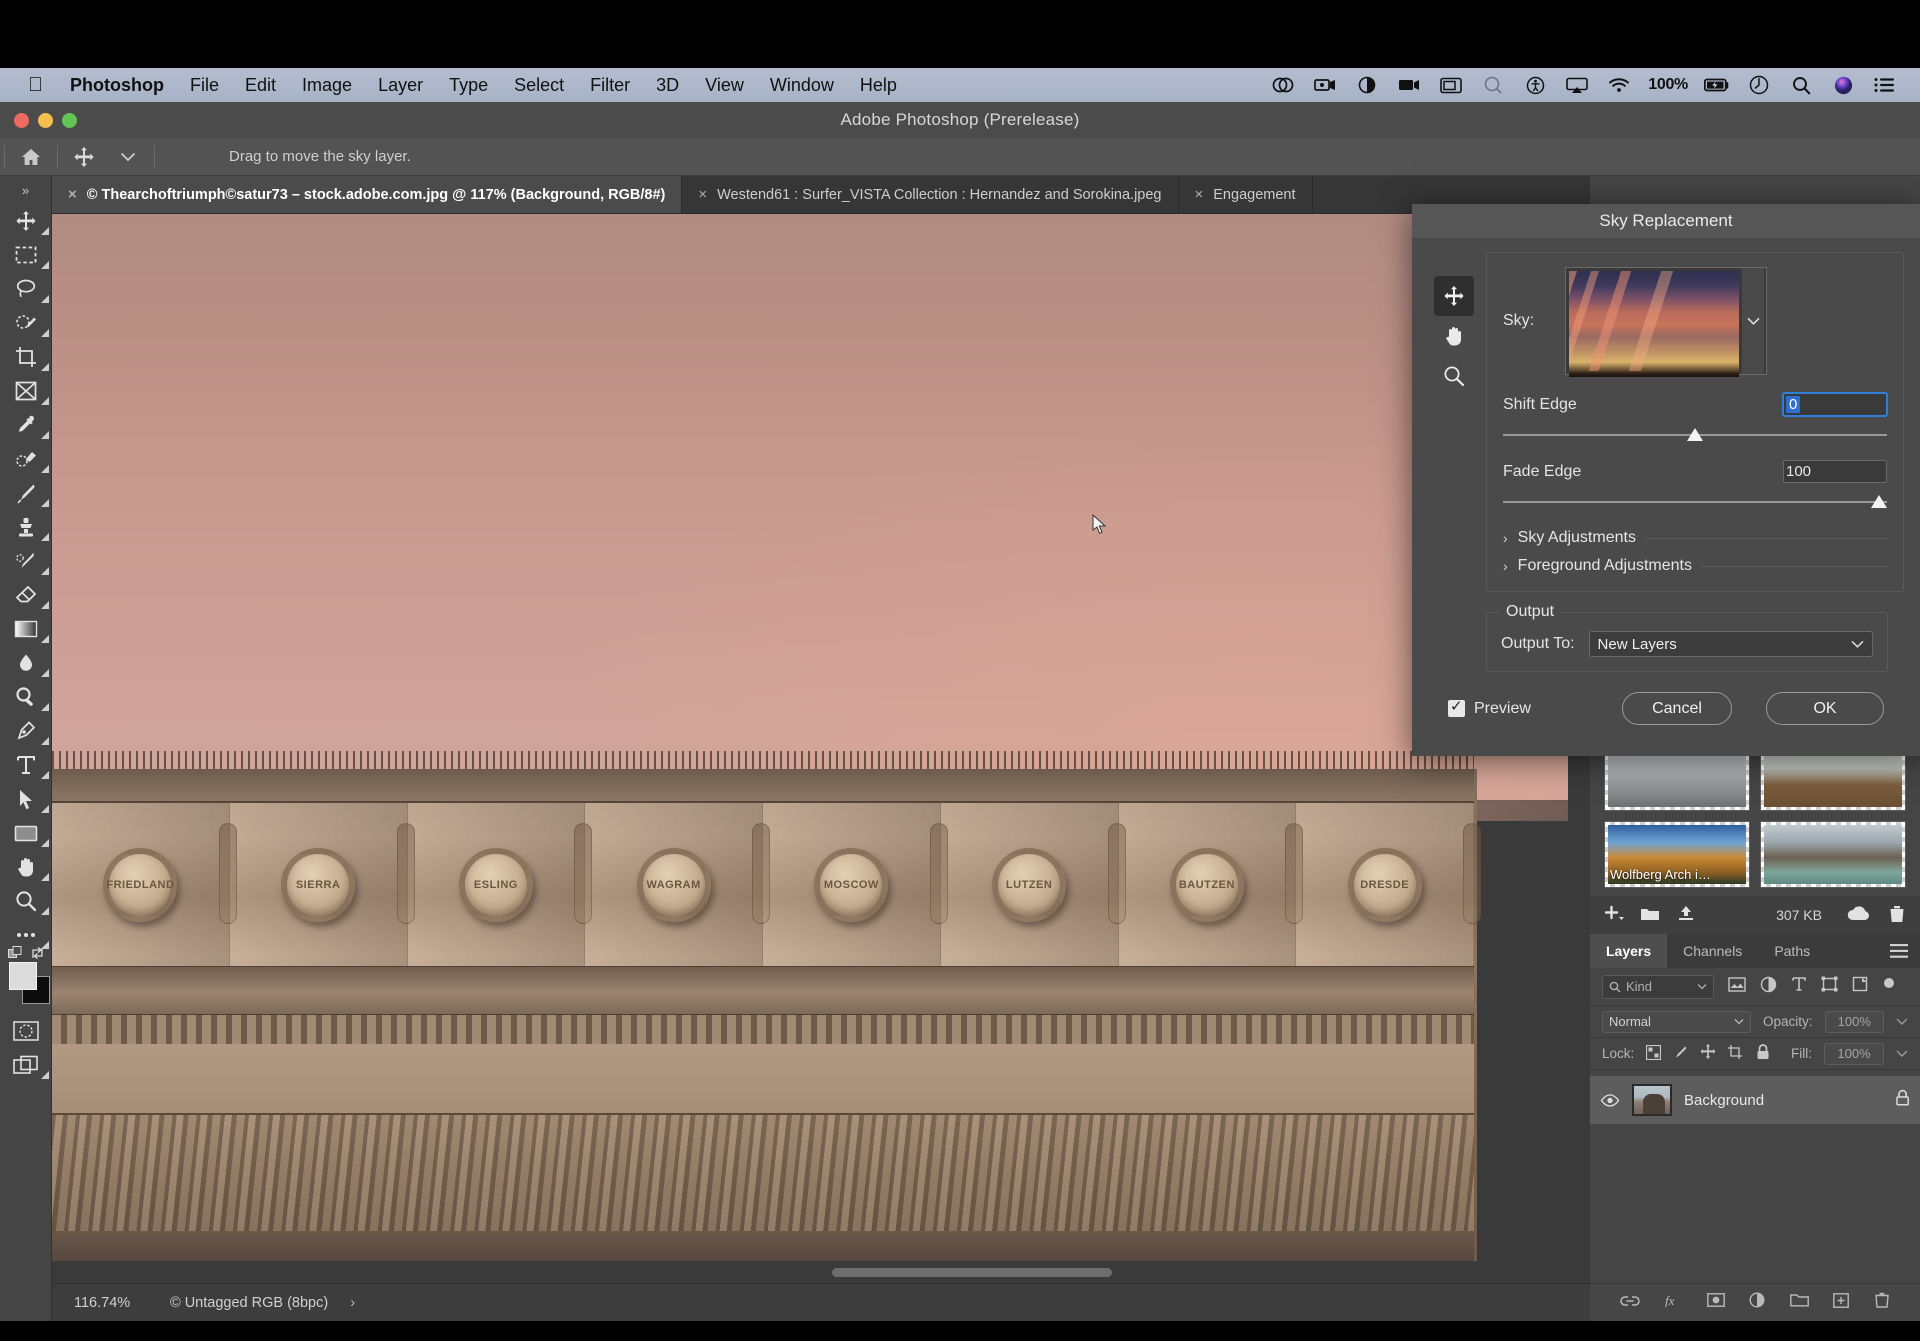 The width and height of the screenshot is (1920, 1341). I want to click on type-layer-filter-icon, so click(1799, 986).